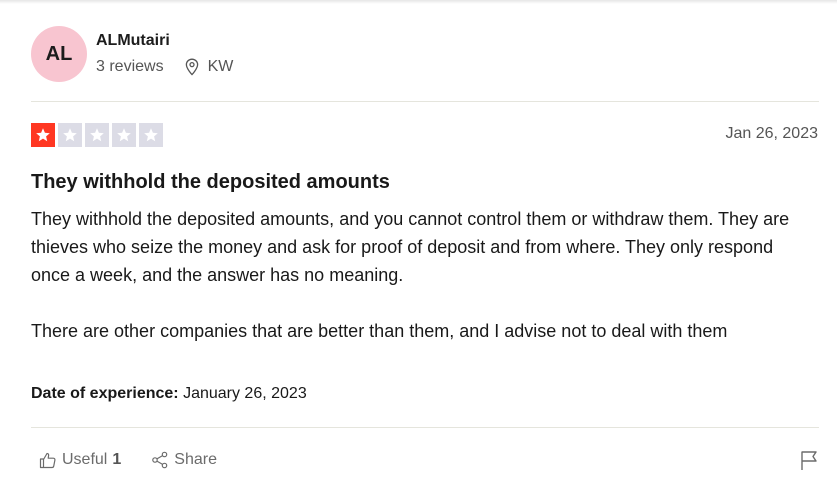 This screenshot has width=837, height=490. Describe the element at coordinates (130, 66) in the screenshot. I see `review-count: 3 reviews` at that location.